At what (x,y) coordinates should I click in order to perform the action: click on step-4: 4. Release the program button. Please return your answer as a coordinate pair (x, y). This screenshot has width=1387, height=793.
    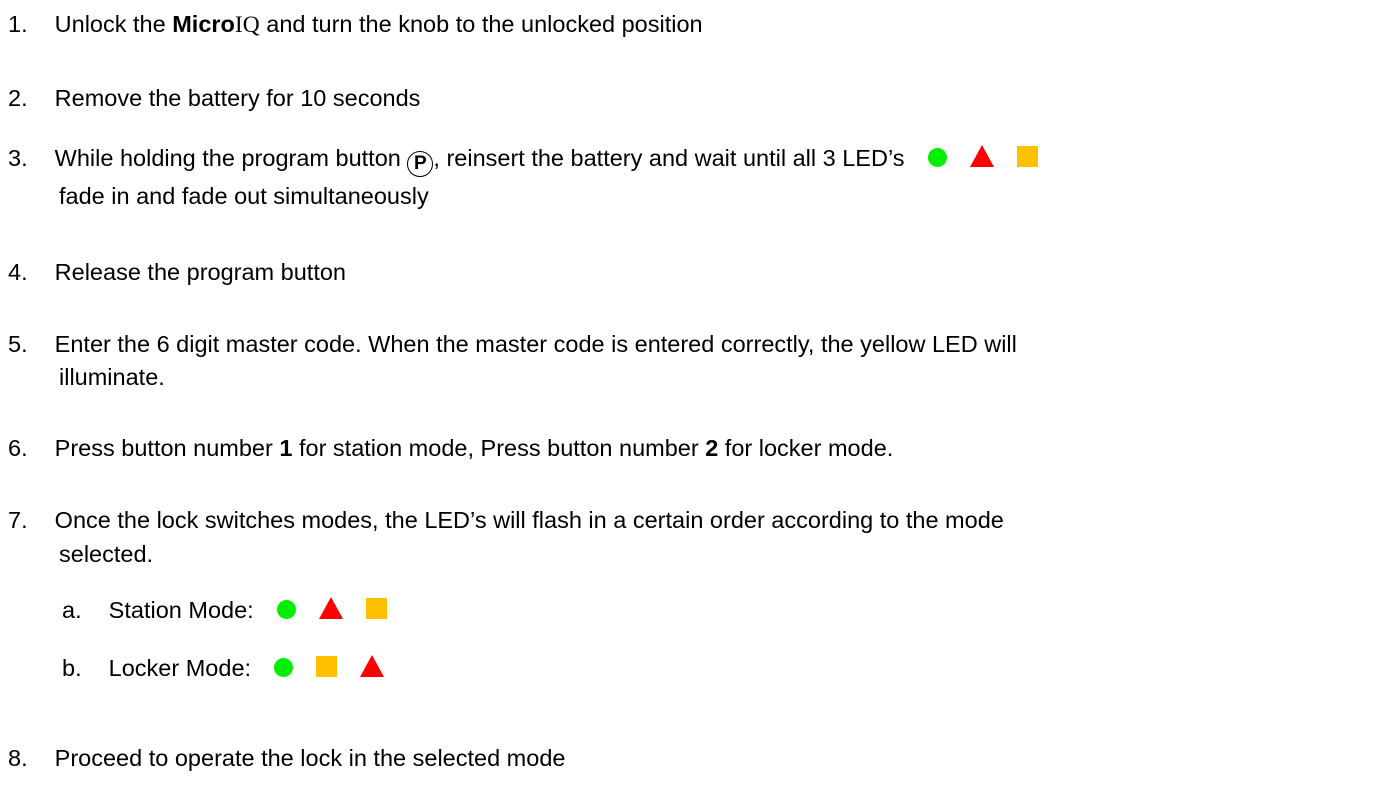
    Looking at the image, I should click on (177, 272).